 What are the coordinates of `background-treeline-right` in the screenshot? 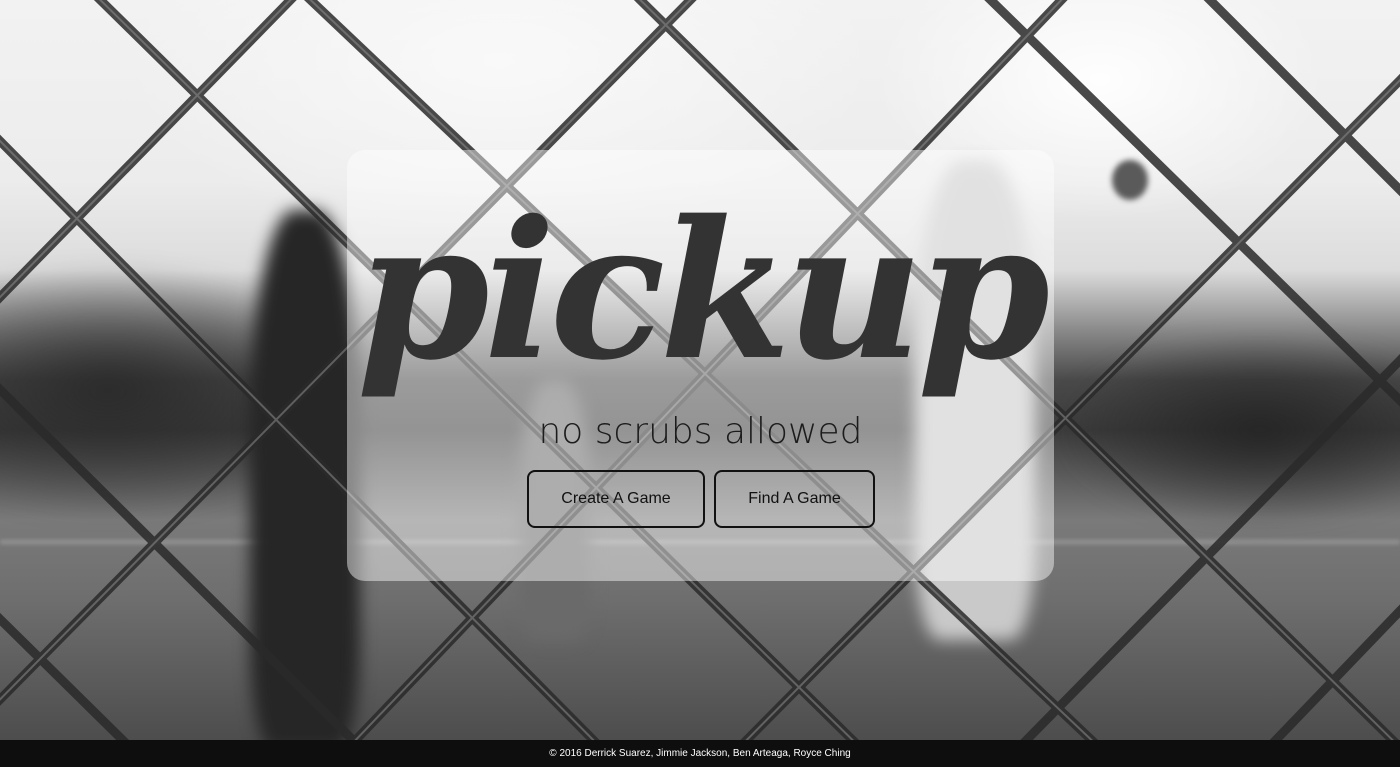 It's located at (1225, 430).